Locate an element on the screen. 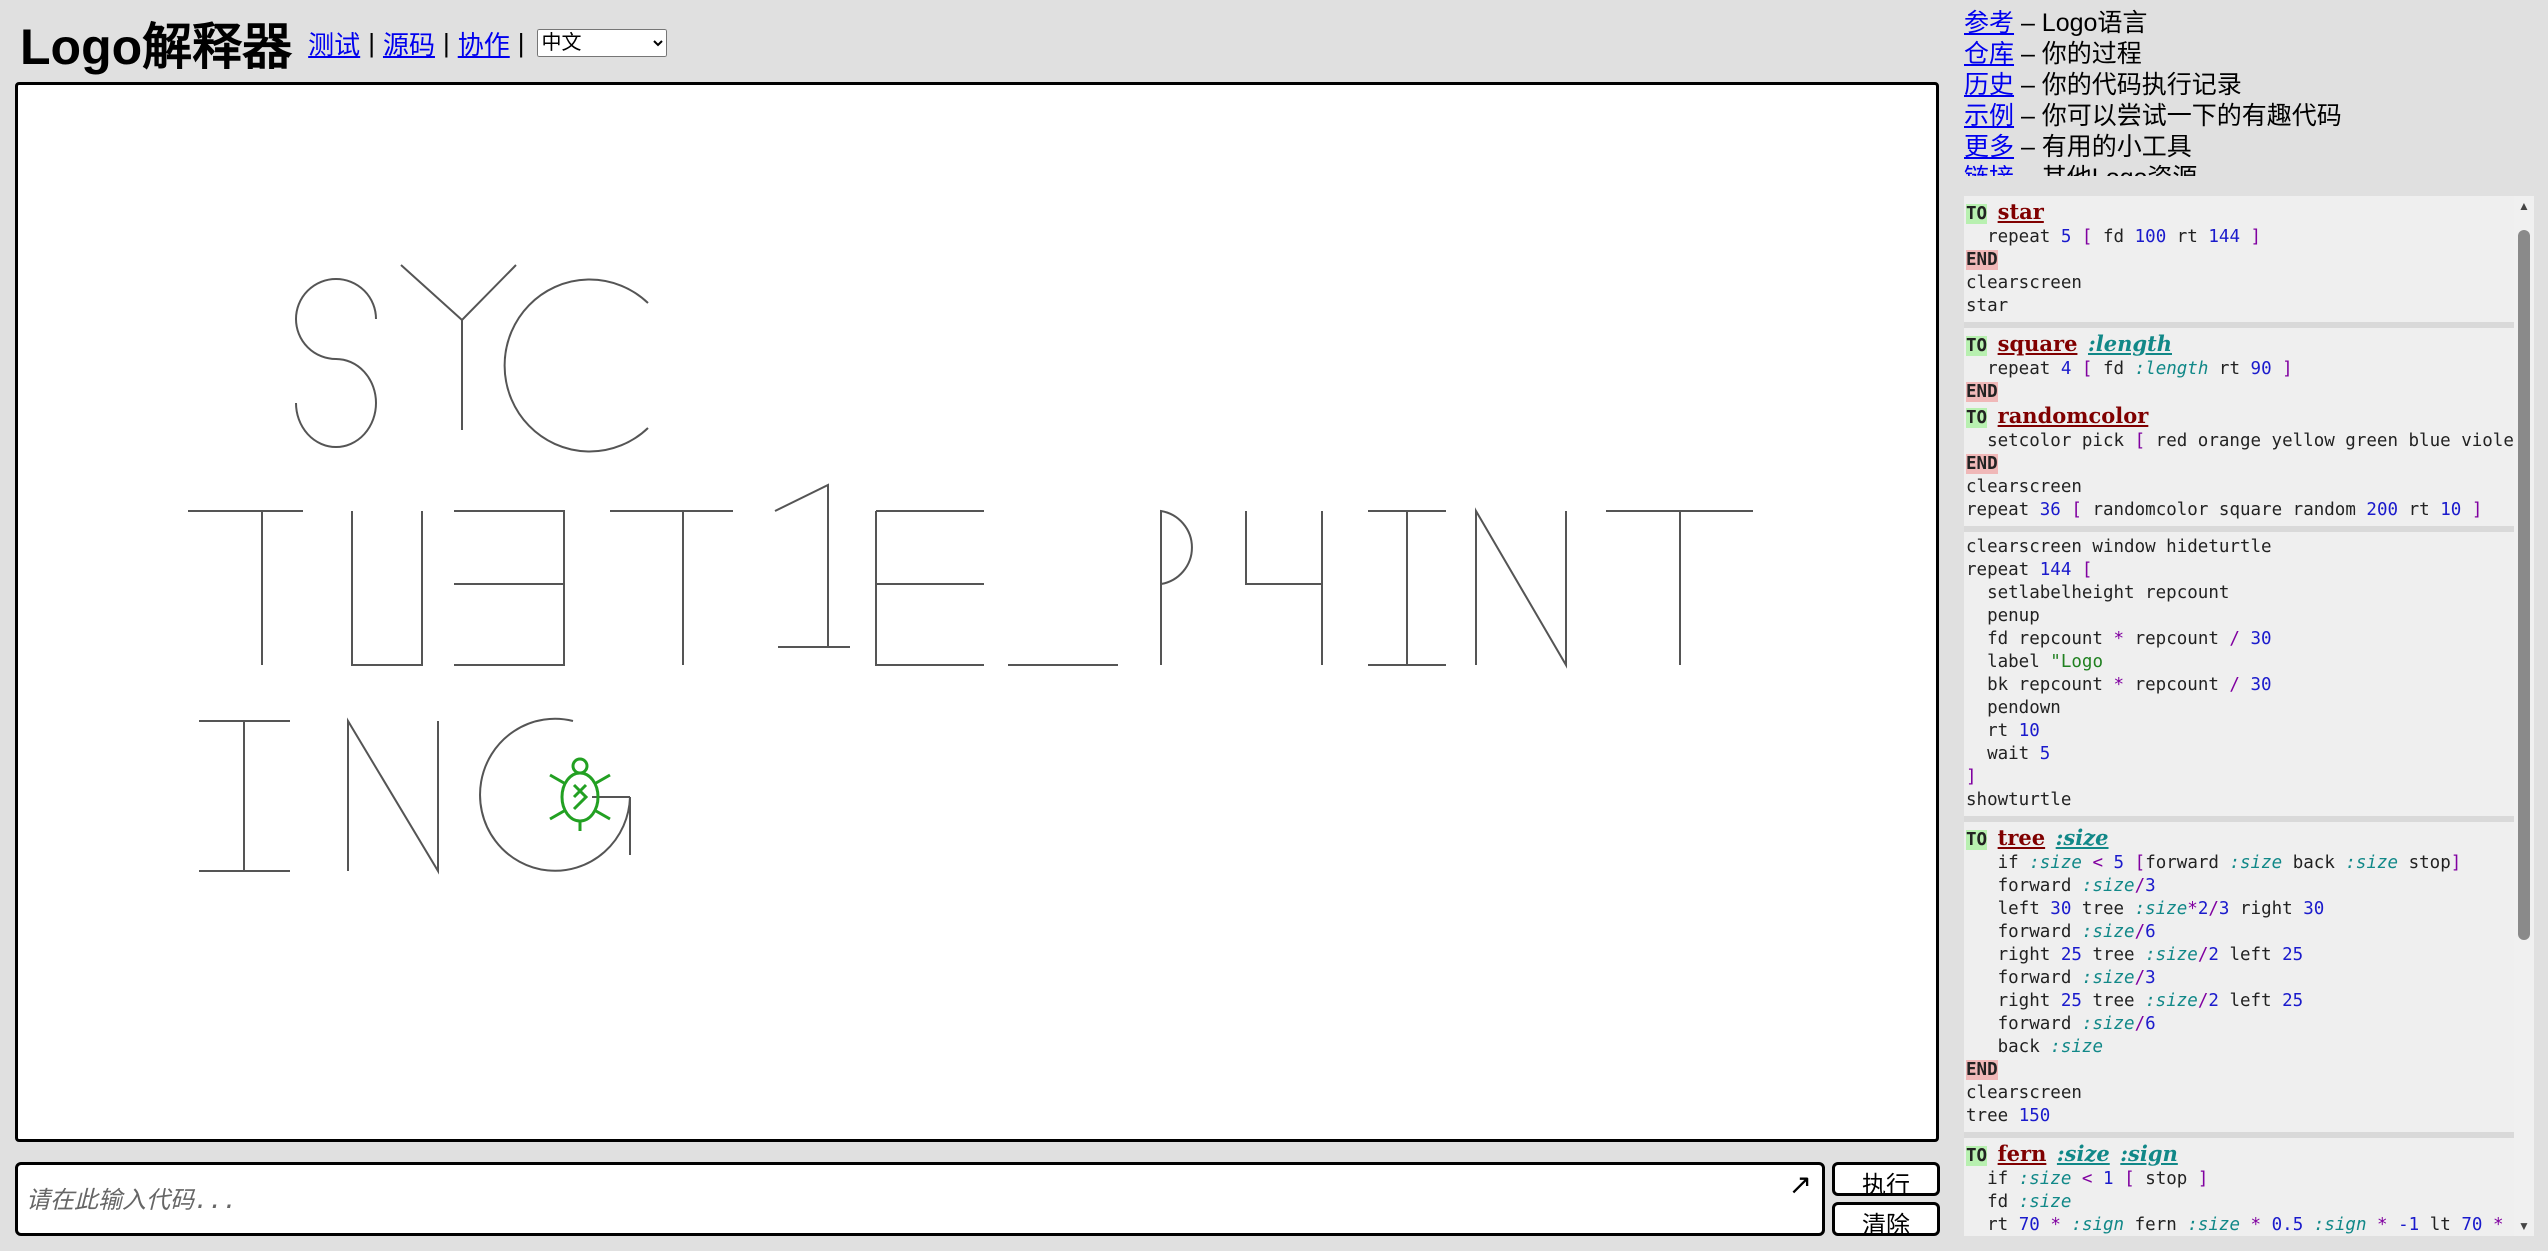  code-line: clearscreen window hideturtle is located at coordinates (2240, 547).